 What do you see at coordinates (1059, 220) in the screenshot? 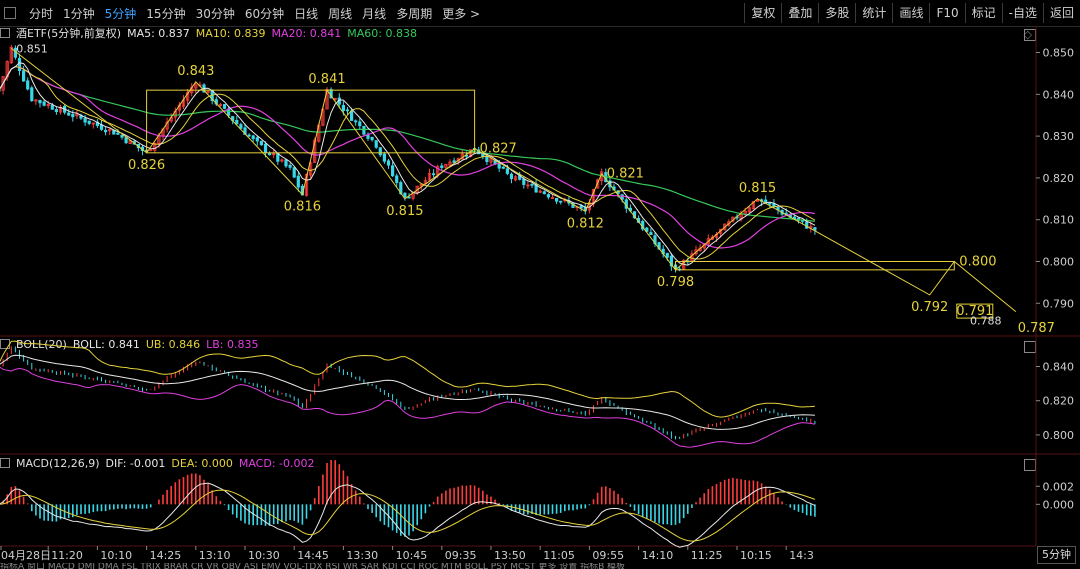
I see `y-tick-label: 0.810` at bounding box center [1059, 220].